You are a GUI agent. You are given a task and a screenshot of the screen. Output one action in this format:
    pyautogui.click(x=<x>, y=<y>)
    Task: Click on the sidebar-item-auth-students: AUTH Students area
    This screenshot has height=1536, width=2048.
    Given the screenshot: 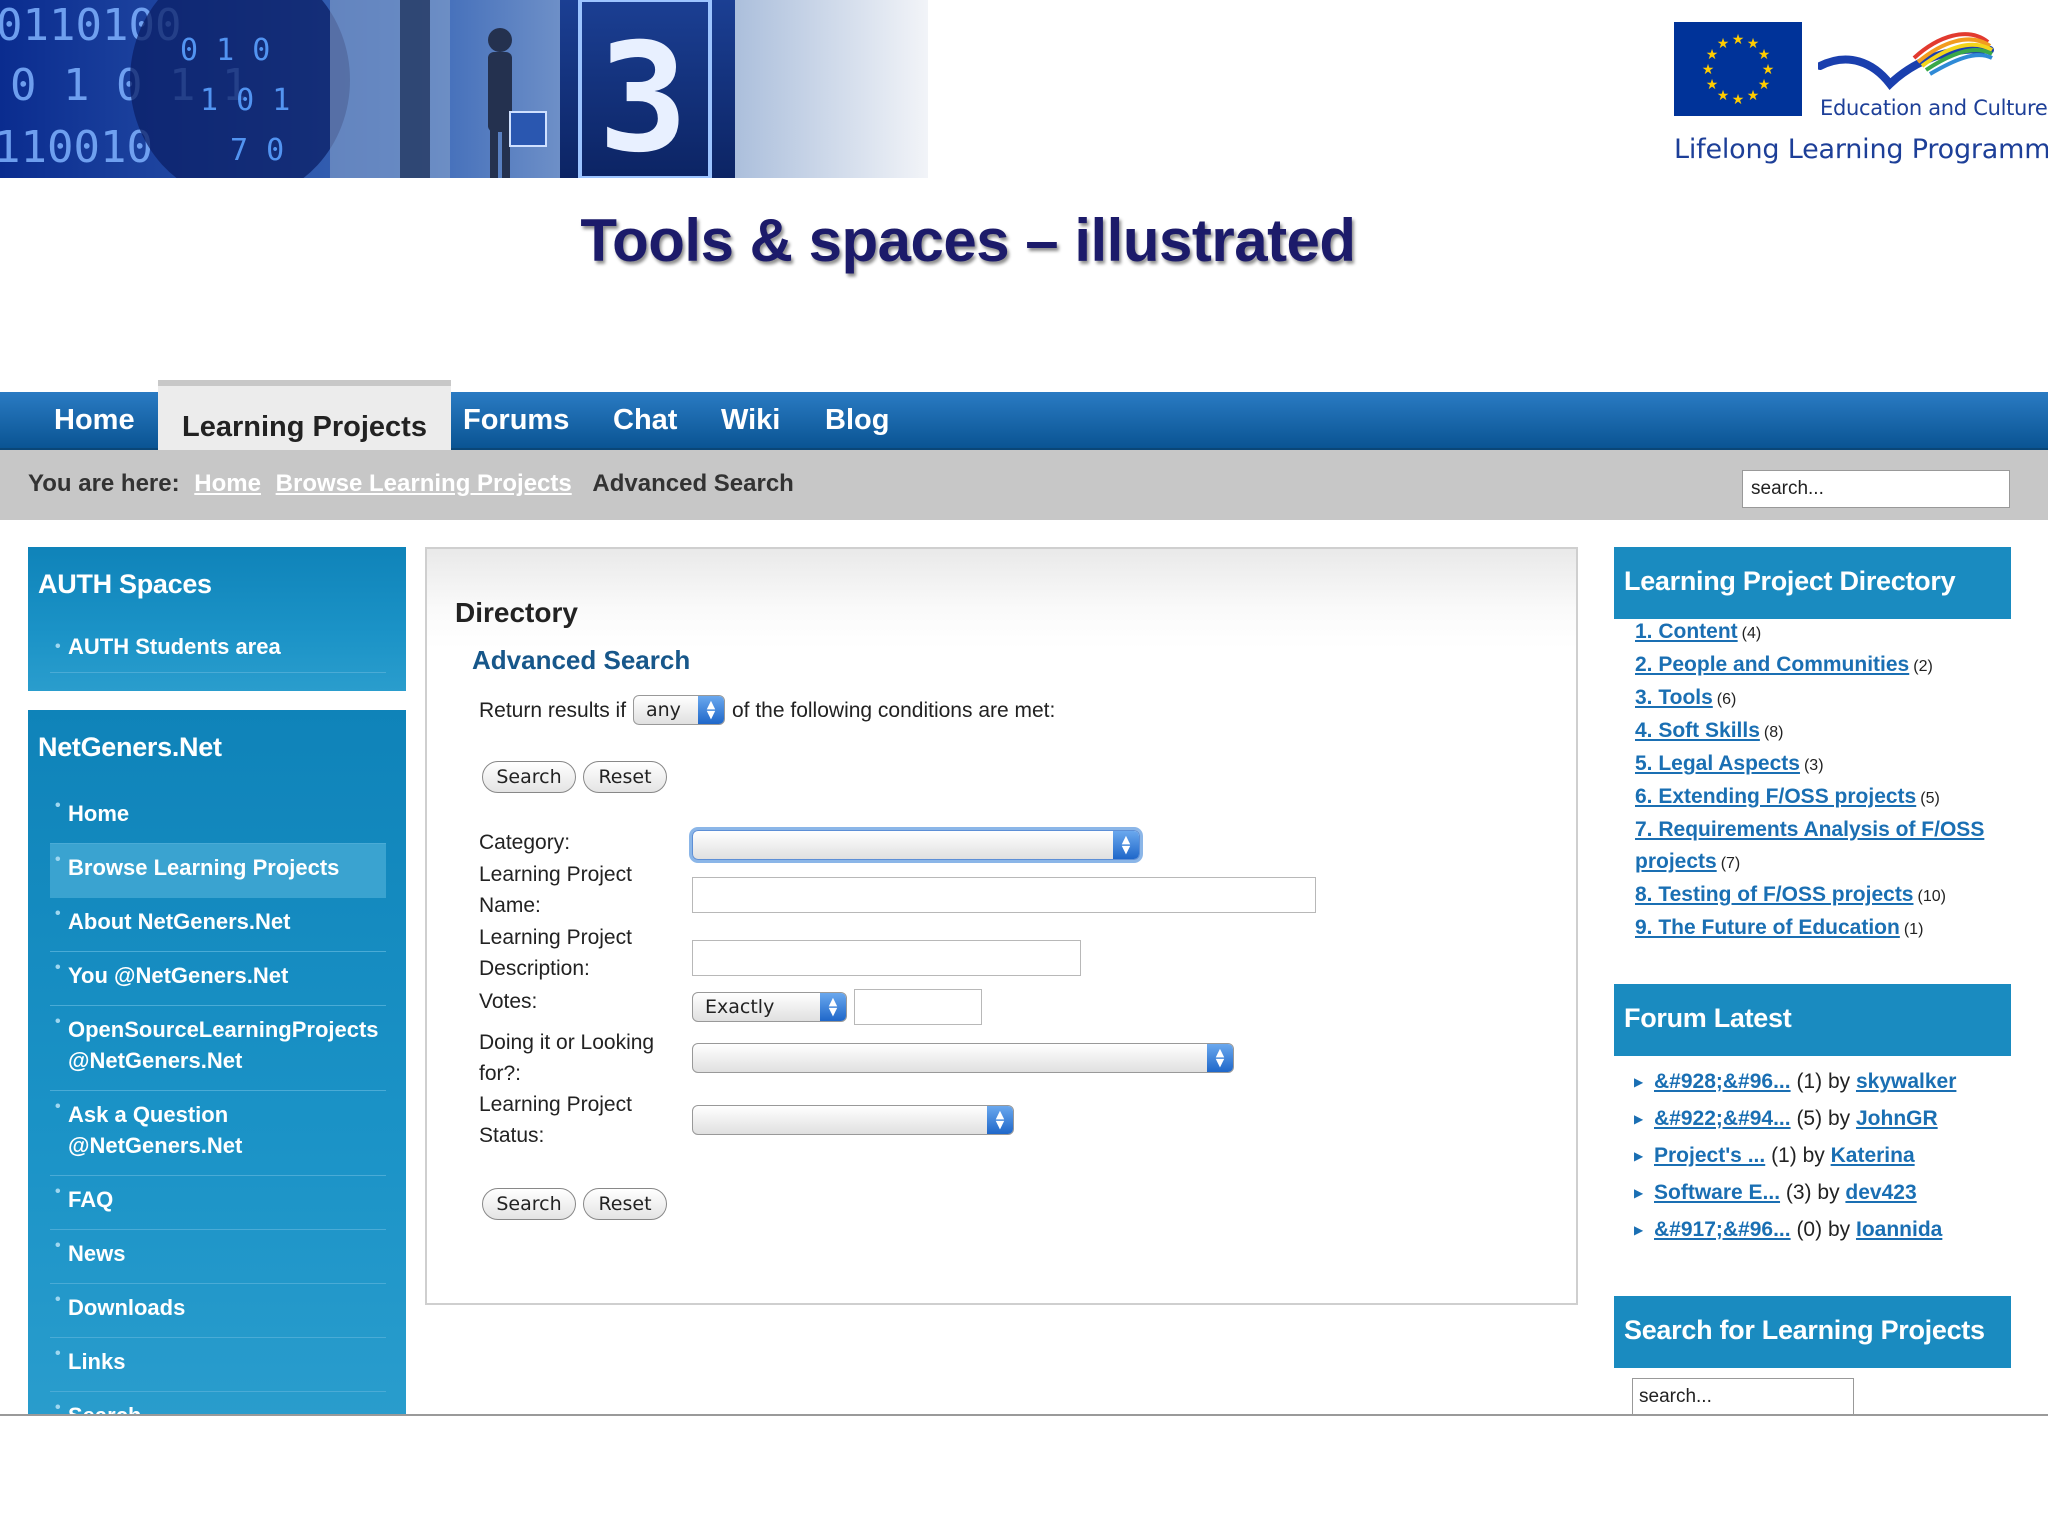 What is the action you would take?
    pyautogui.click(x=218, y=652)
    